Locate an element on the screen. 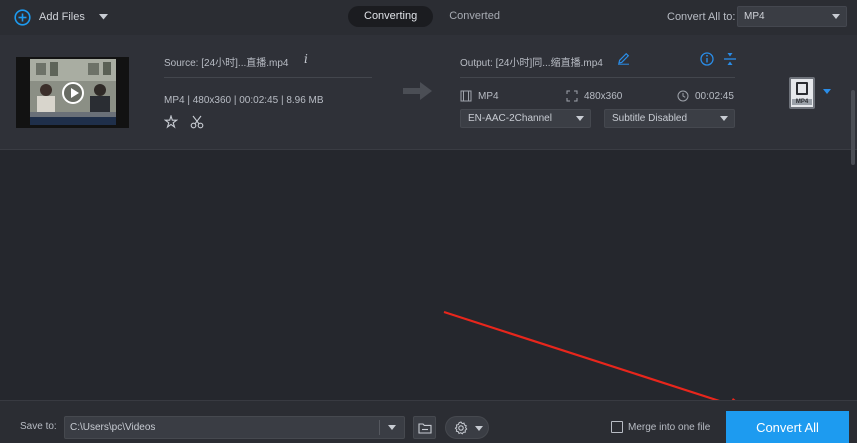 Image resolution: width=857 pixels, height=443 pixels. output-info-icon is located at coordinates (707, 59).